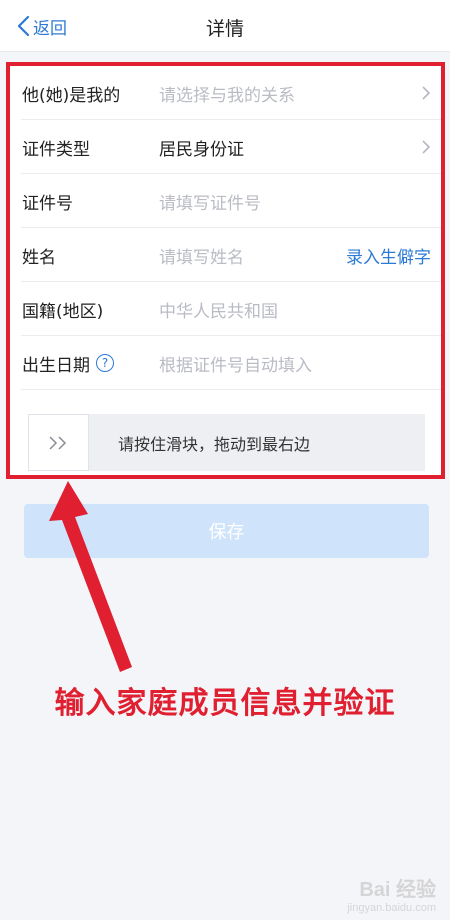  Describe the element at coordinates (226, 531) in the screenshot. I see `save-button: 保存` at that location.